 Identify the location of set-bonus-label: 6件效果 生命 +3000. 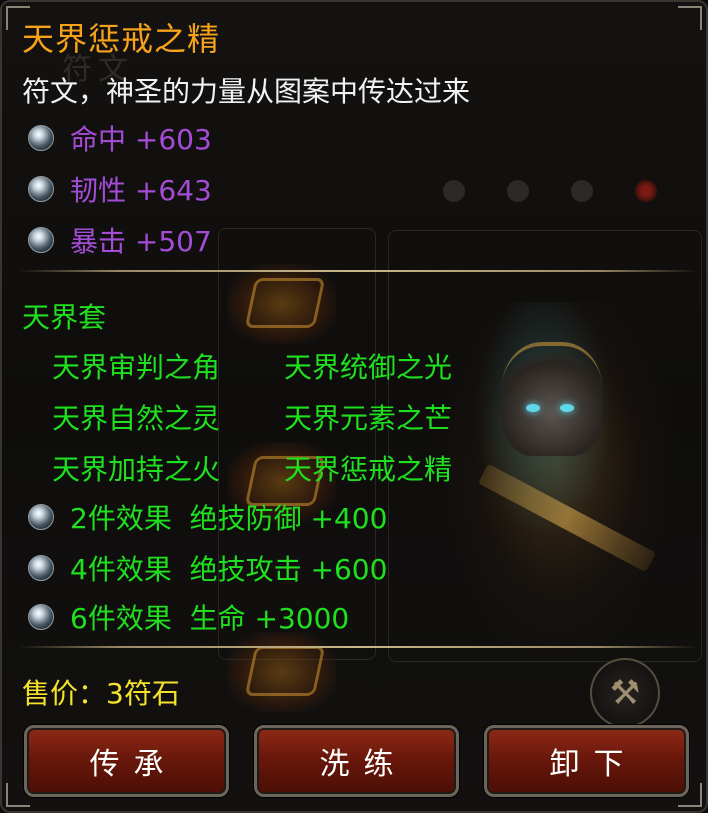
(210, 618).